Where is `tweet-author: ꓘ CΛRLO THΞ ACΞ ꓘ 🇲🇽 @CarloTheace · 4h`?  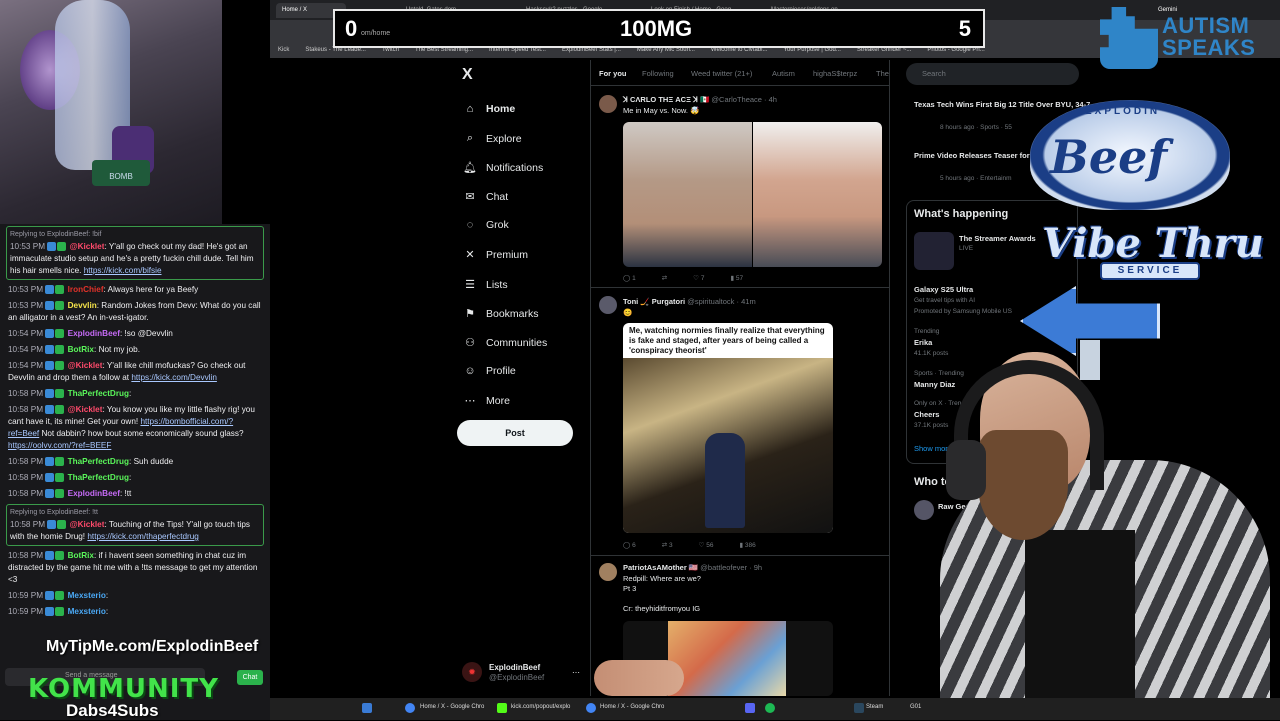 tweet-author: ꓘ CΛRLO THΞ ACΞ ꓘ 🇲🇽 @CarloTheace · 4h is located at coordinates (700, 99).